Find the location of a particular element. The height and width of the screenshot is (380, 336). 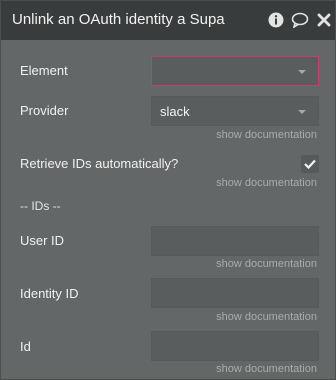

retrieve-ids-doc-link: show documentation is located at coordinates (266, 183).